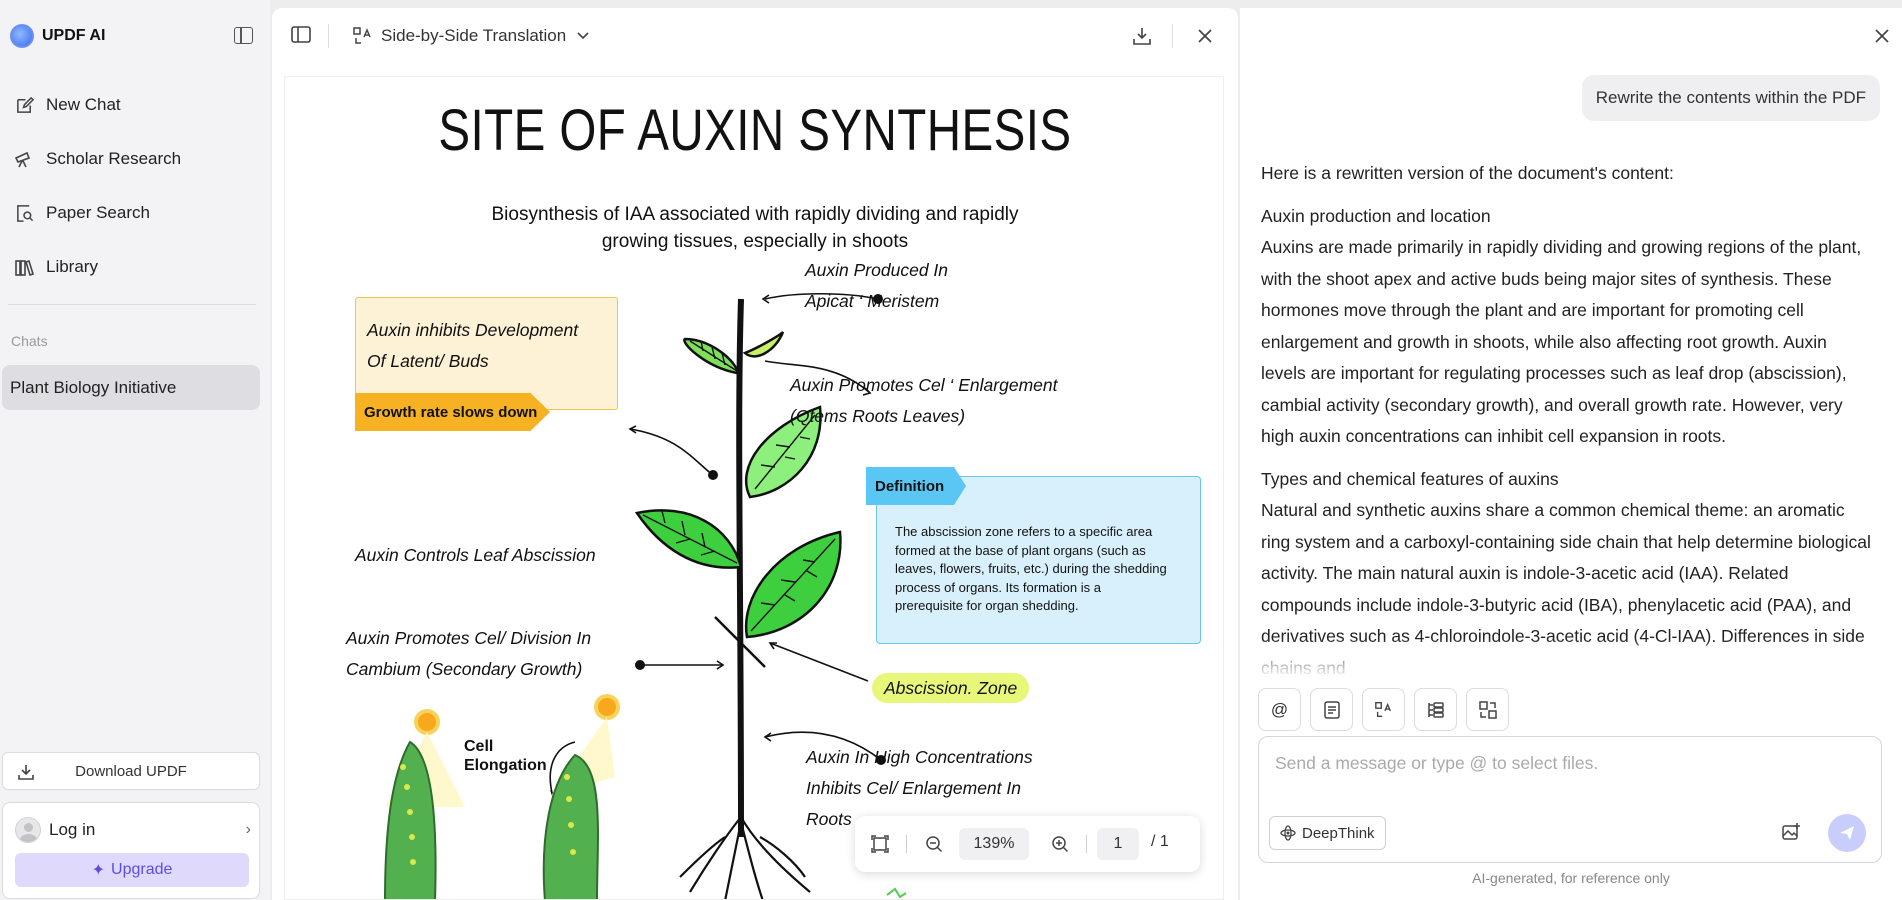  Describe the element at coordinates (479, 746) in the screenshot. I see `label-line: Cell` at that location.